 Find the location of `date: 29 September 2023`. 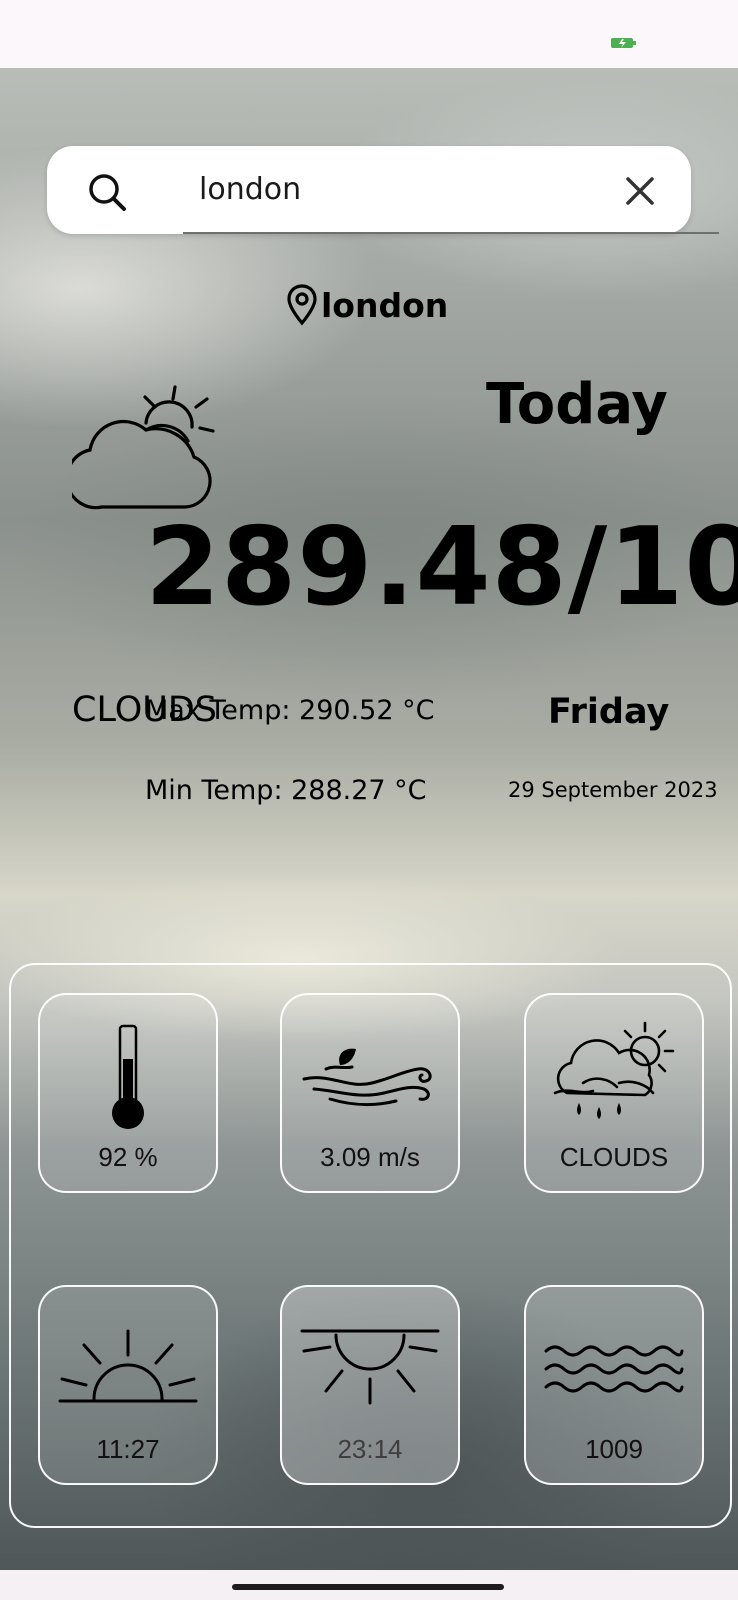

date: 29 September 2023 is located at coordinates (613, 790).